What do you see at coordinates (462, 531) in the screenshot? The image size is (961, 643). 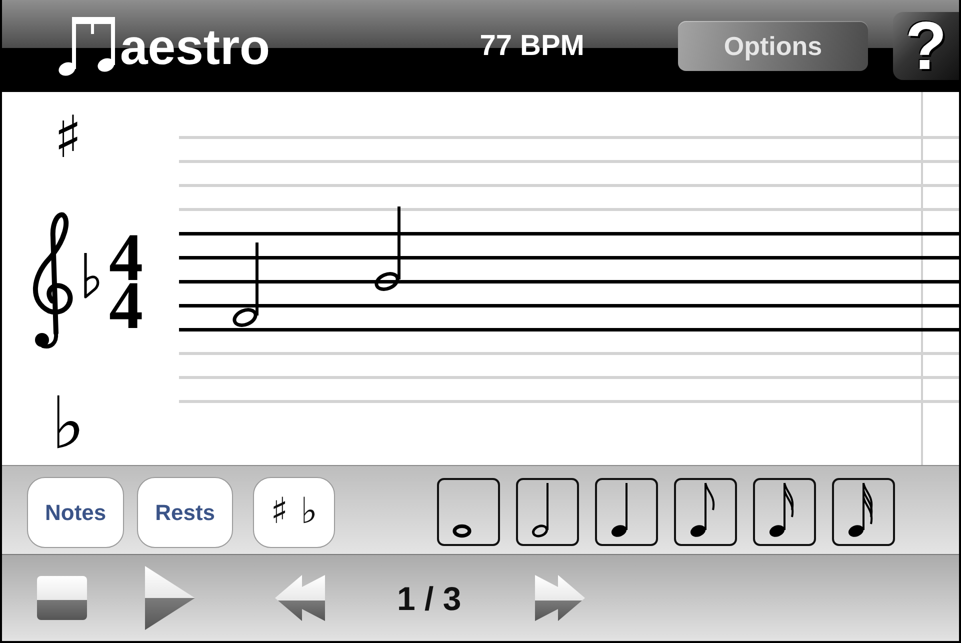 I see `whole-note-icon` at bounding box center [462, 531].